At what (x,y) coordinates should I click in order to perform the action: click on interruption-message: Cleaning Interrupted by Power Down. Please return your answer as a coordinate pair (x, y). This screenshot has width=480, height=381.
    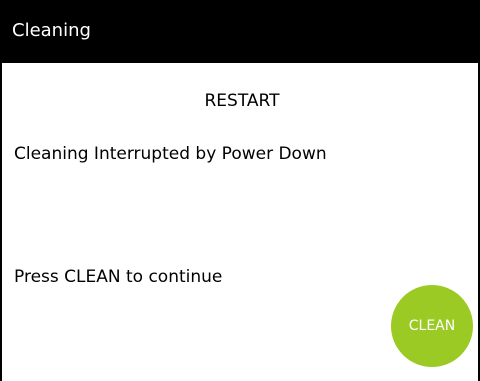
    Looking at the image, I should click on (170, 154).